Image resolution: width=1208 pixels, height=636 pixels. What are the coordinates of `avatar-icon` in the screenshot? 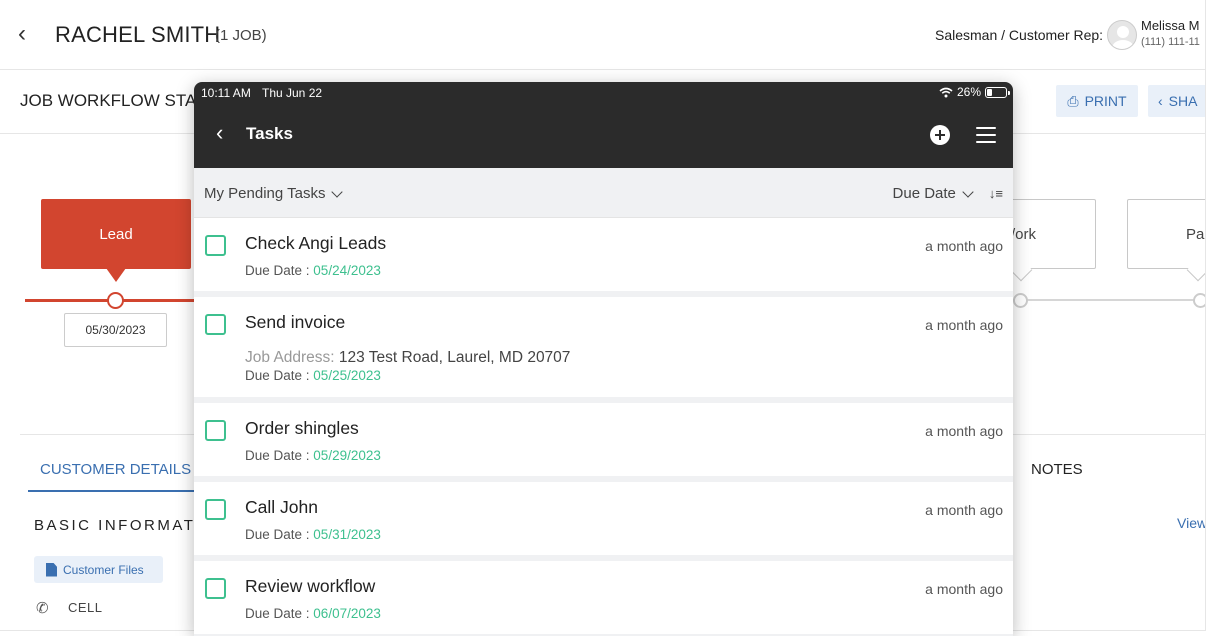 It's located at (1122, 35).